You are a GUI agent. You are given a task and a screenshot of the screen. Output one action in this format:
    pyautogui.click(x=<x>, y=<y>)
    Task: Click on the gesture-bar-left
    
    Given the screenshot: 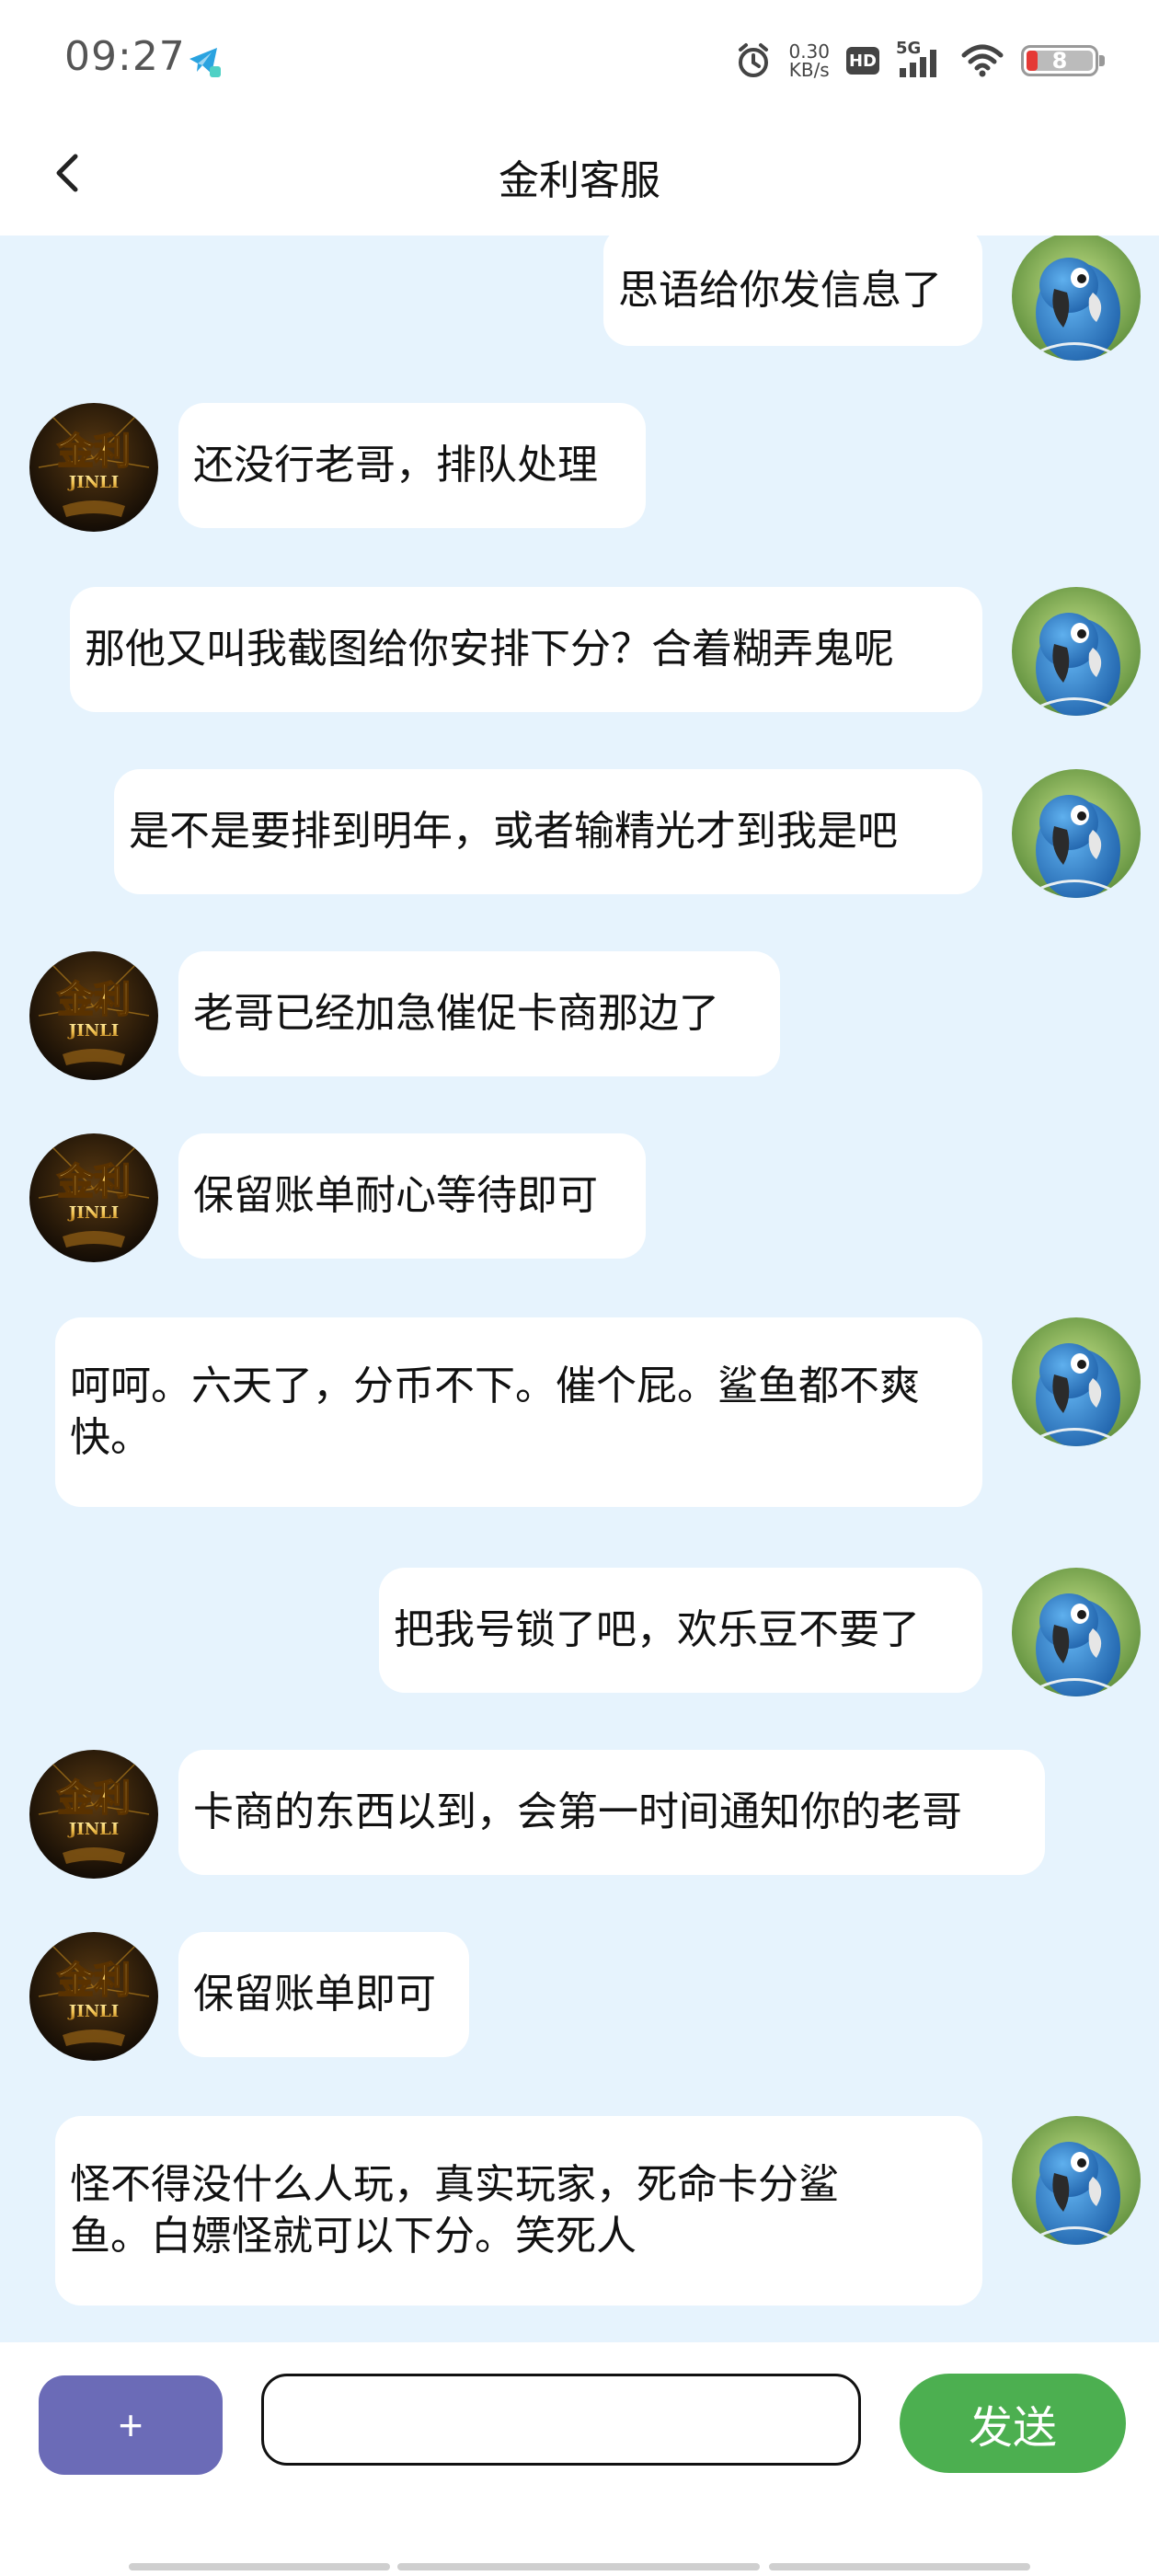 What is the action you would take?
    pyautogui.click(x=259, y=2566)
    